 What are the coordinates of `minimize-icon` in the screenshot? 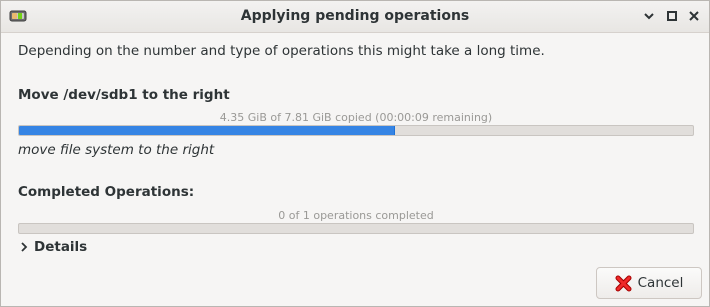 It's located at (649, 16).